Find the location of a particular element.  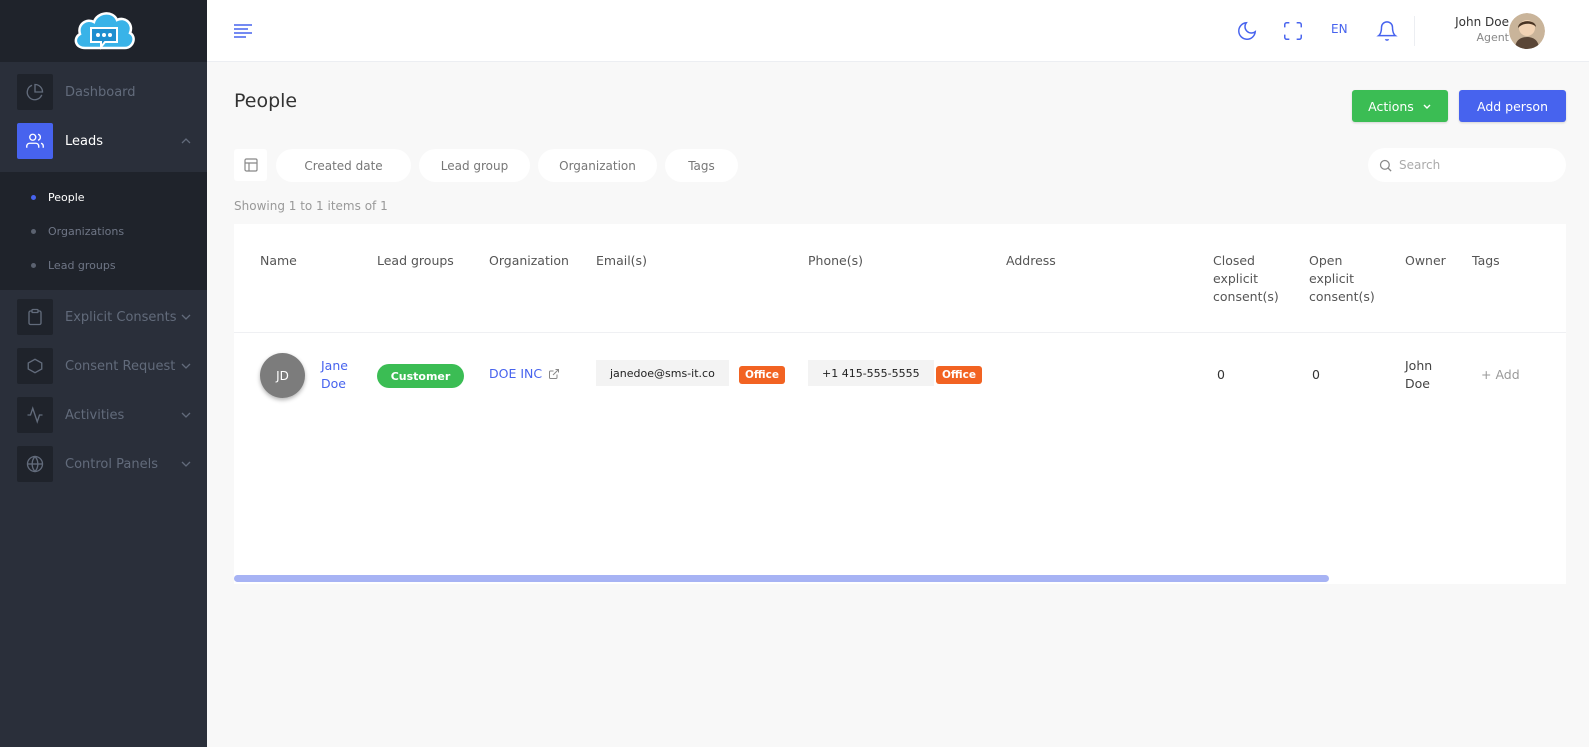

bell-icon is located at coordinates (1387, 31).